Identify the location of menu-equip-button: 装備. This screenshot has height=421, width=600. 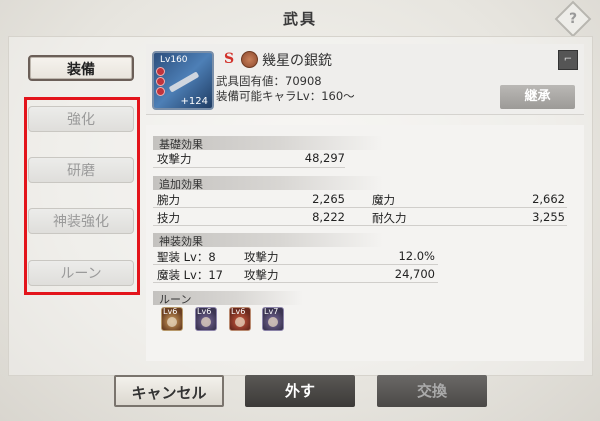
(81, 68).